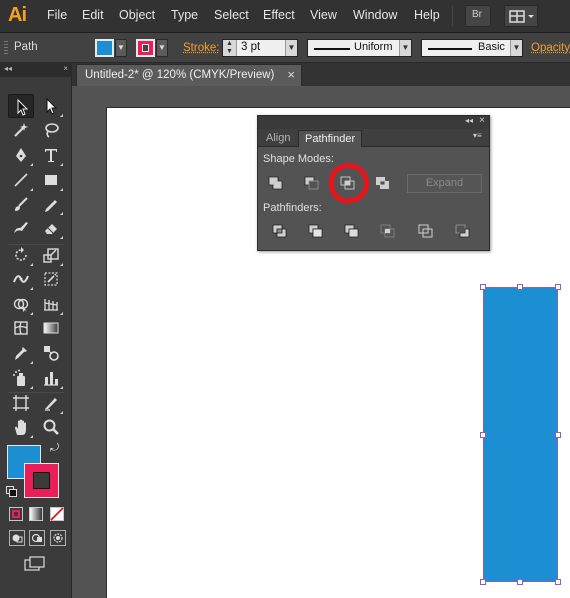 The image size is (570, 598). What do you see at coordinates (478, 16) in the screenshot?
I see `bridge-button: Br` at bounding box center [478, 16].